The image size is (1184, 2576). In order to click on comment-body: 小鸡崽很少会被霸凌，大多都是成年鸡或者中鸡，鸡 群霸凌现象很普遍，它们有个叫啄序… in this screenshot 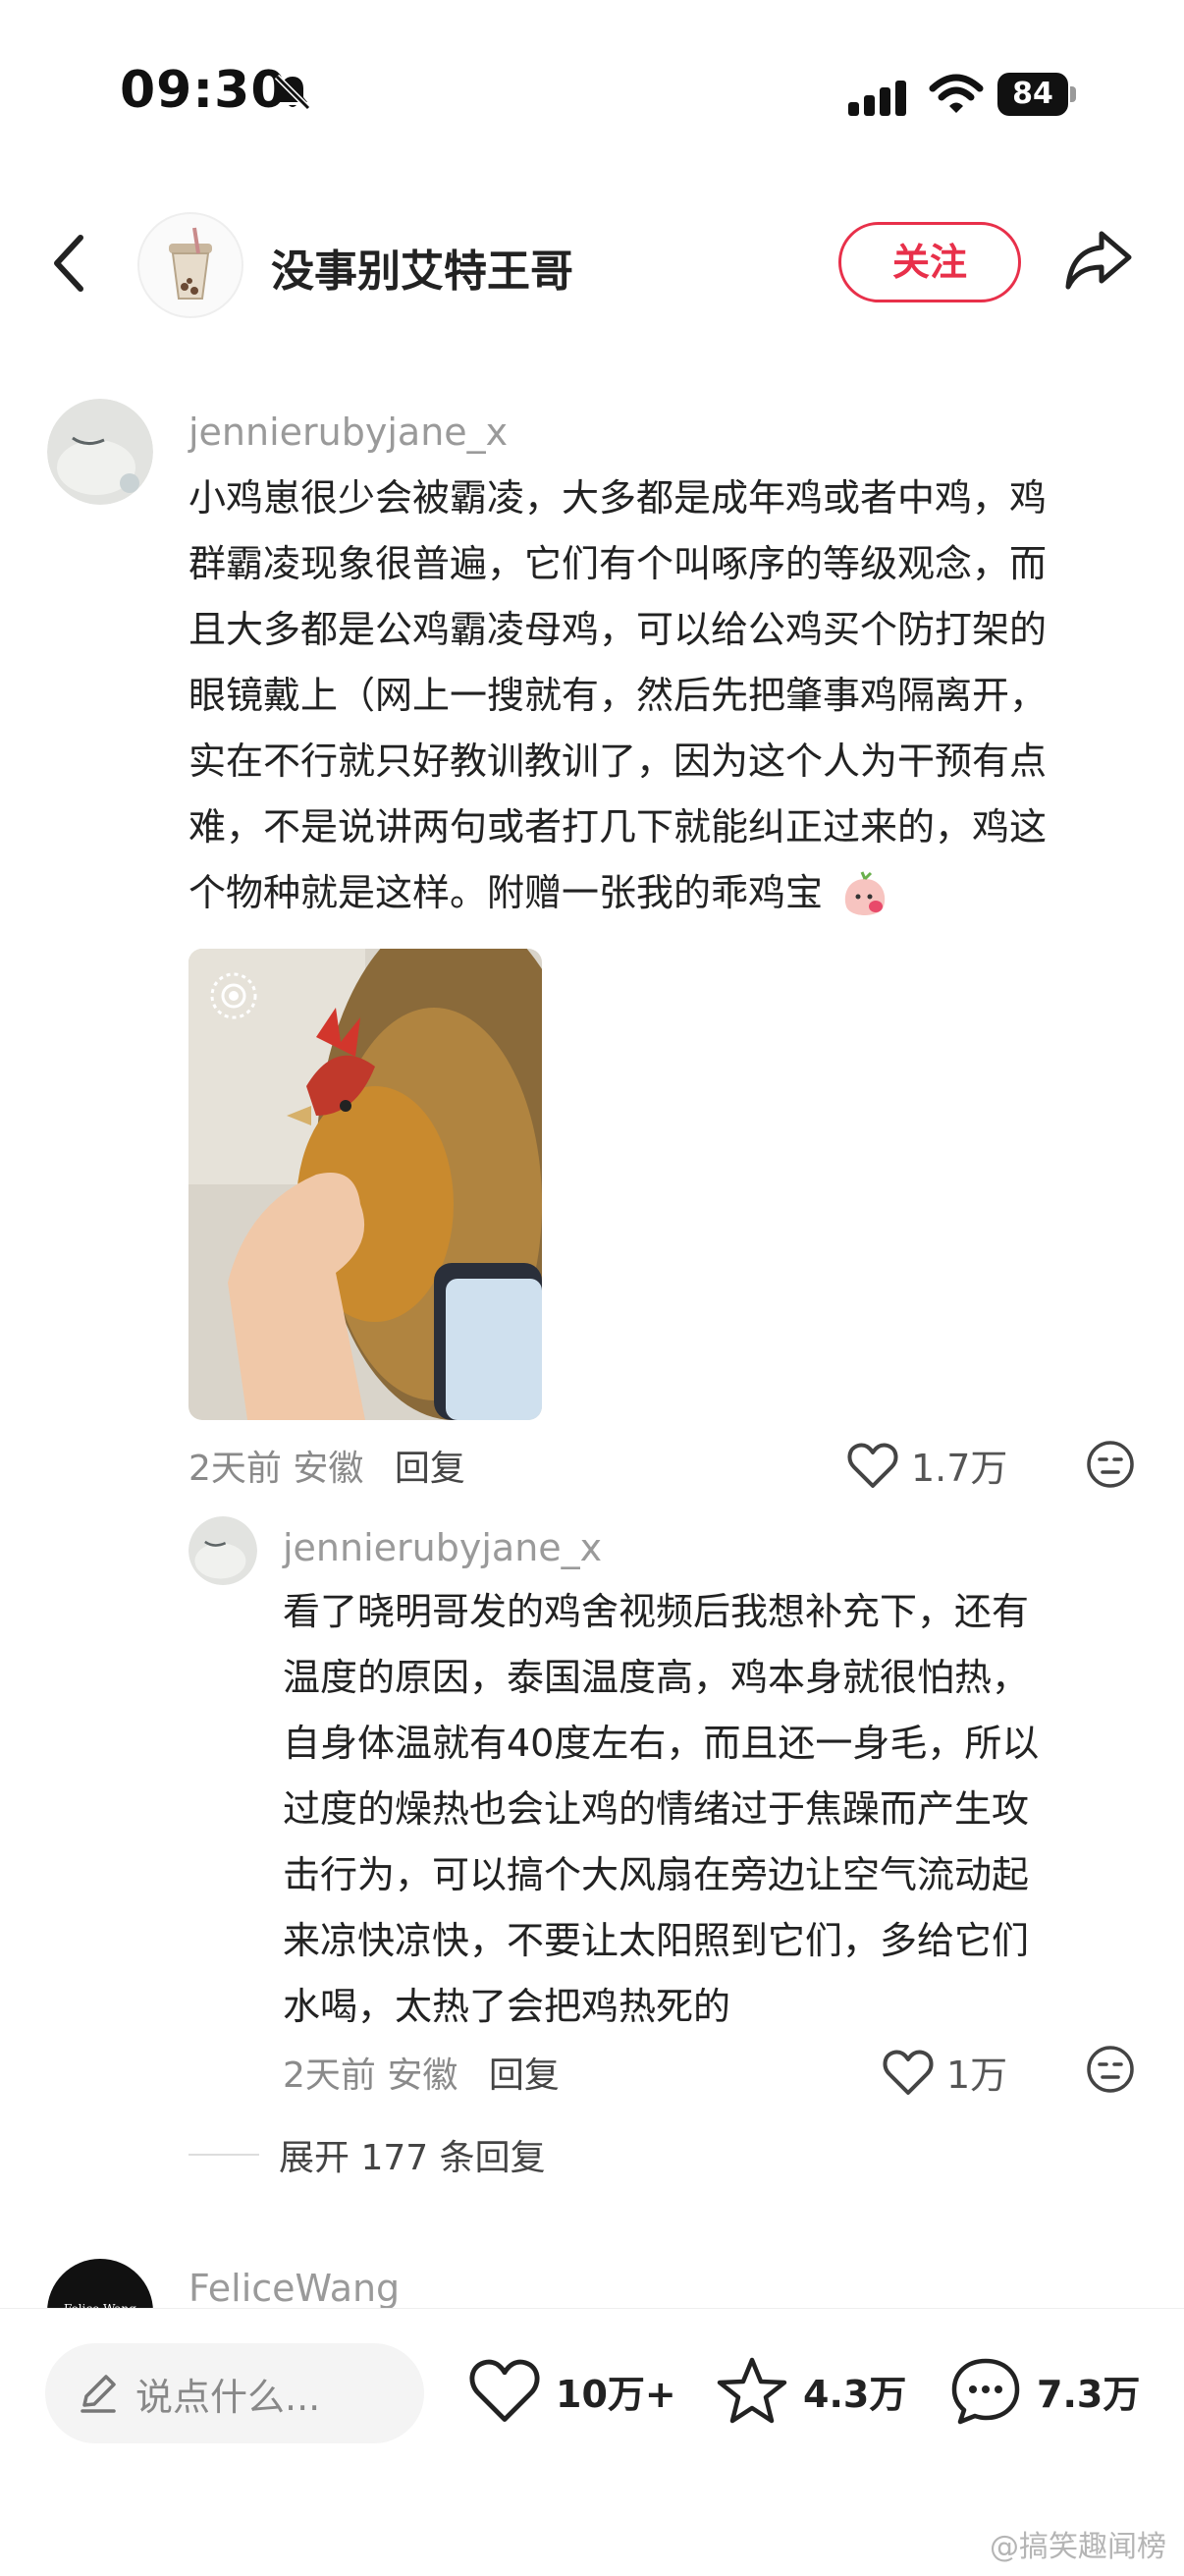, I will do `click(664, 696)`.